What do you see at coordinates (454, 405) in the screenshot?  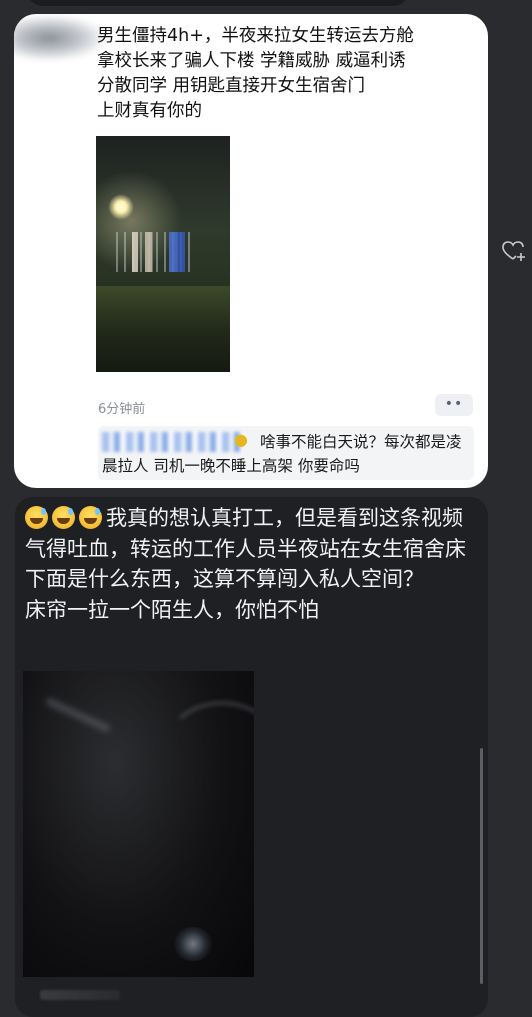 I see `more-options-button: ••` at bounding box center [454, 405].